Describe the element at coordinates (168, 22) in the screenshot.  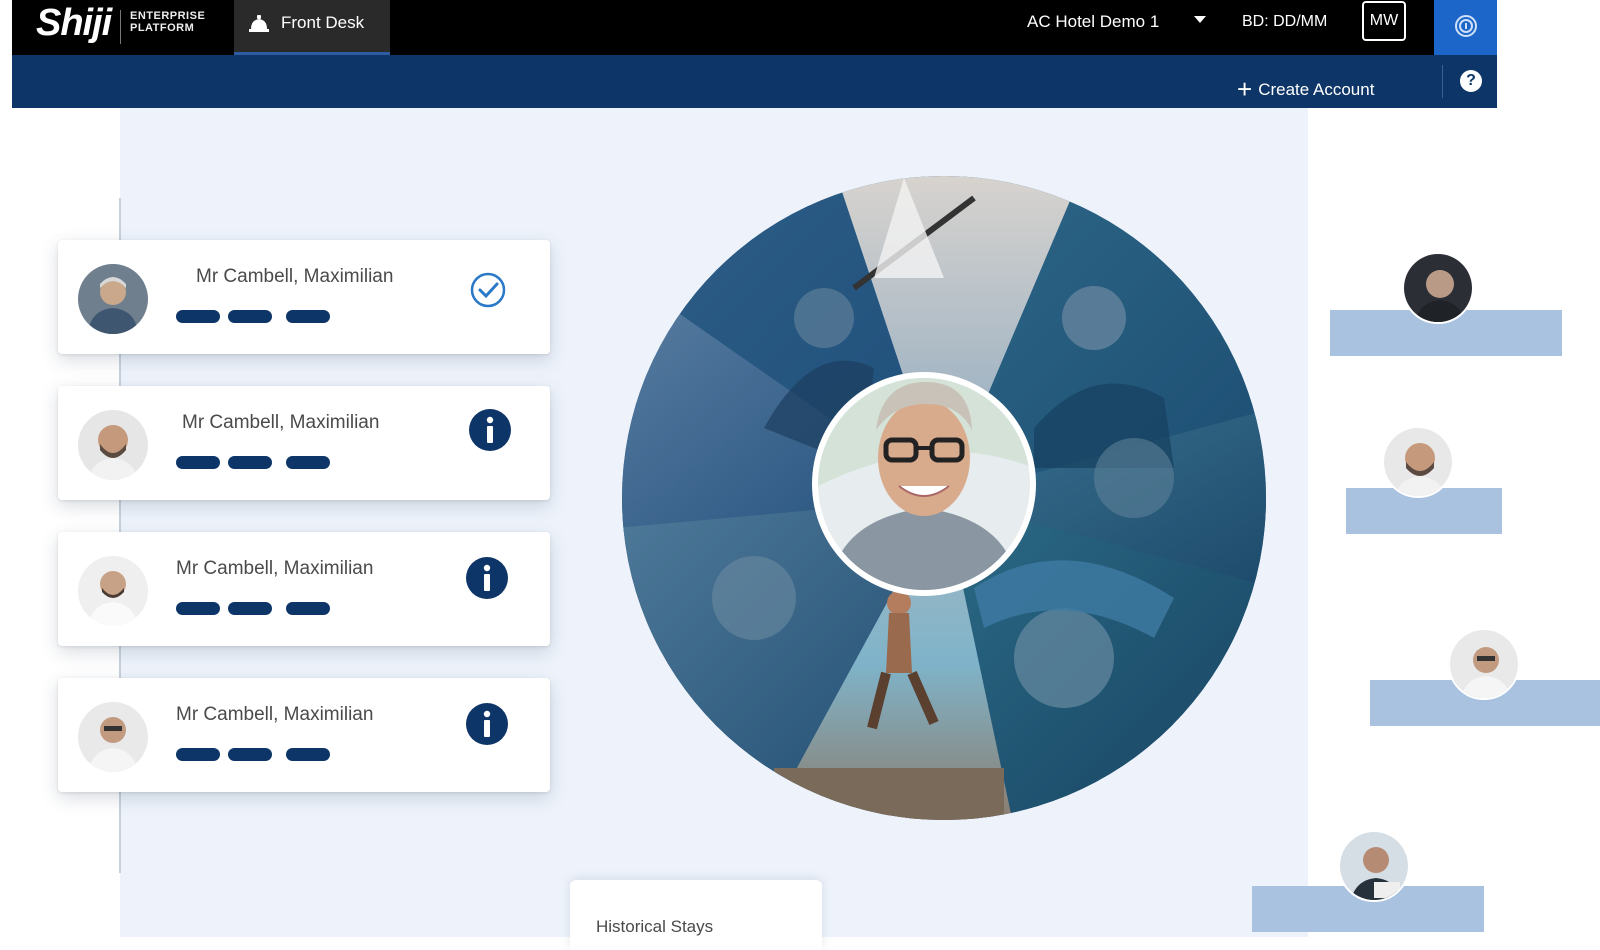
I see `brand-subtitle: ENTERPRISE PLATFORM` at that location.